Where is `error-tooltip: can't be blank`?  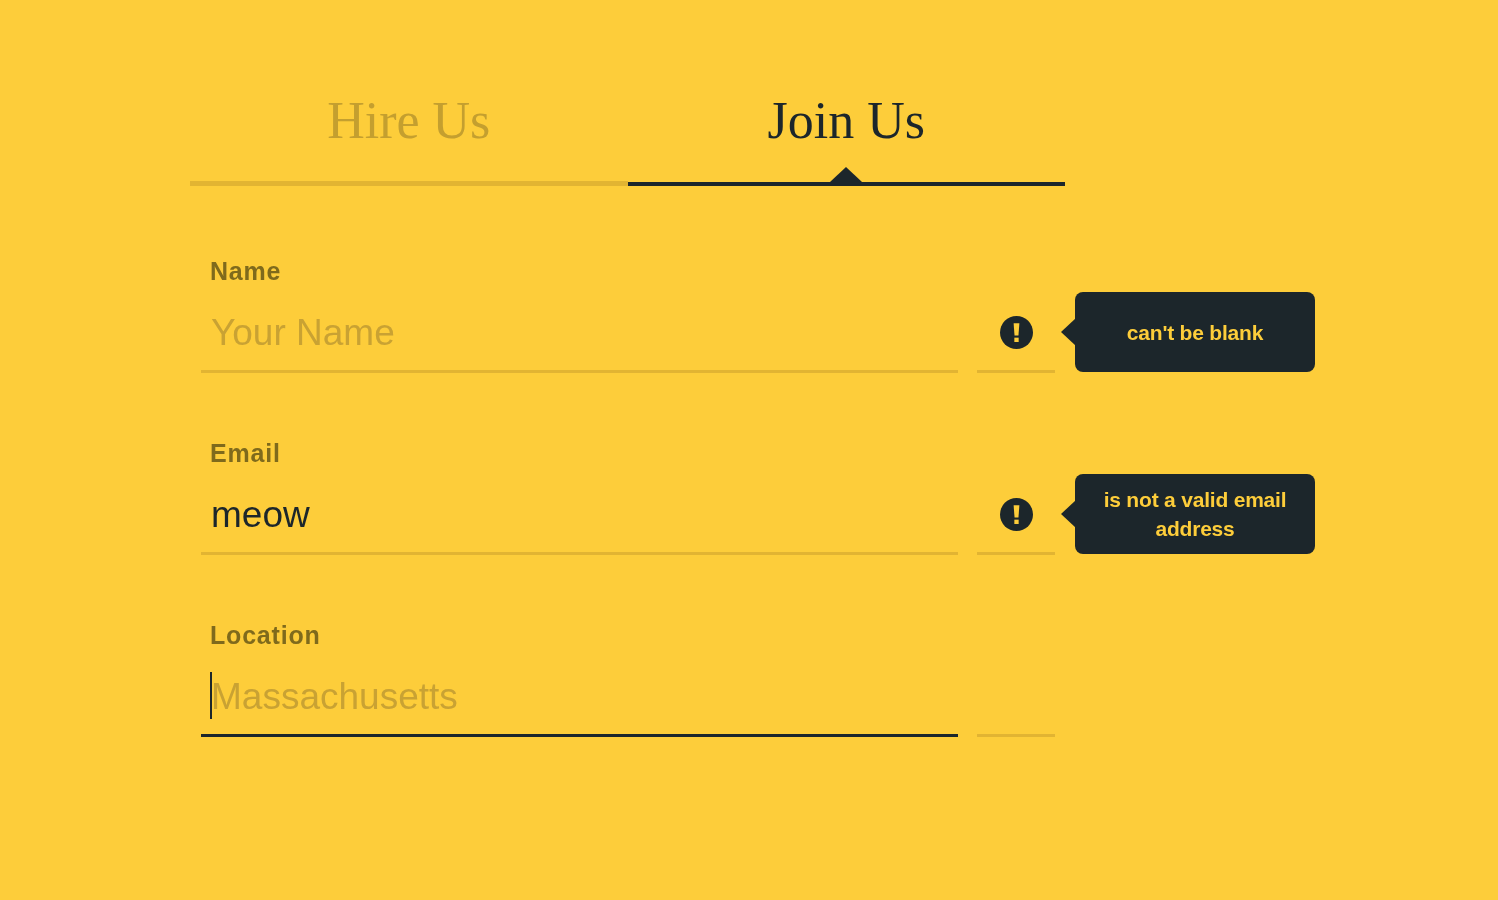 error-tooltip: can't be blank is located at coordinates (1188, 332).